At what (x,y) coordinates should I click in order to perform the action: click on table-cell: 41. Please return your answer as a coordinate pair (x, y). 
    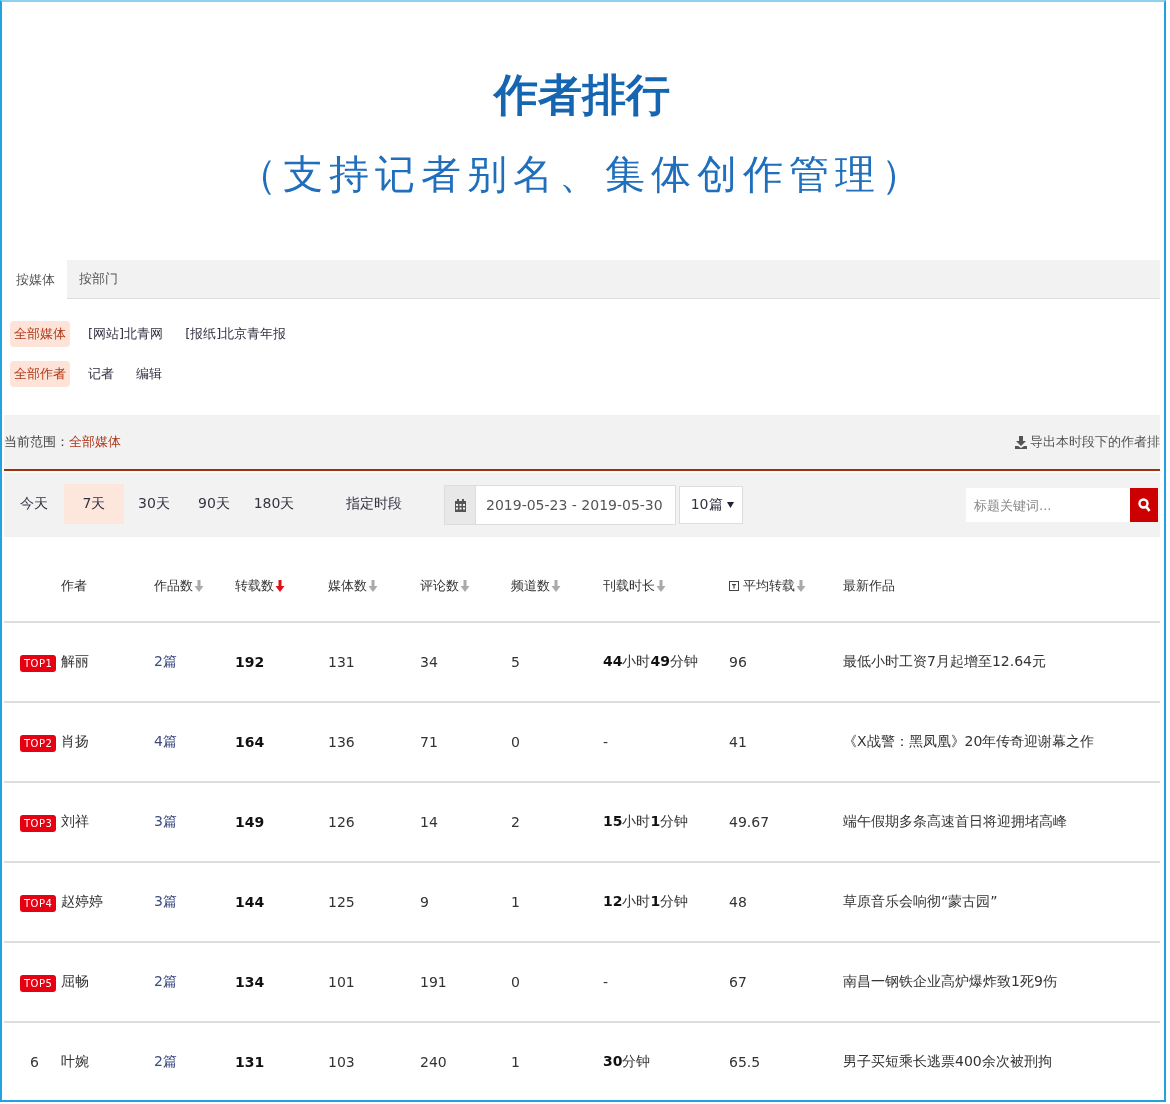
    Looking at the image, I should click on (738, 742).